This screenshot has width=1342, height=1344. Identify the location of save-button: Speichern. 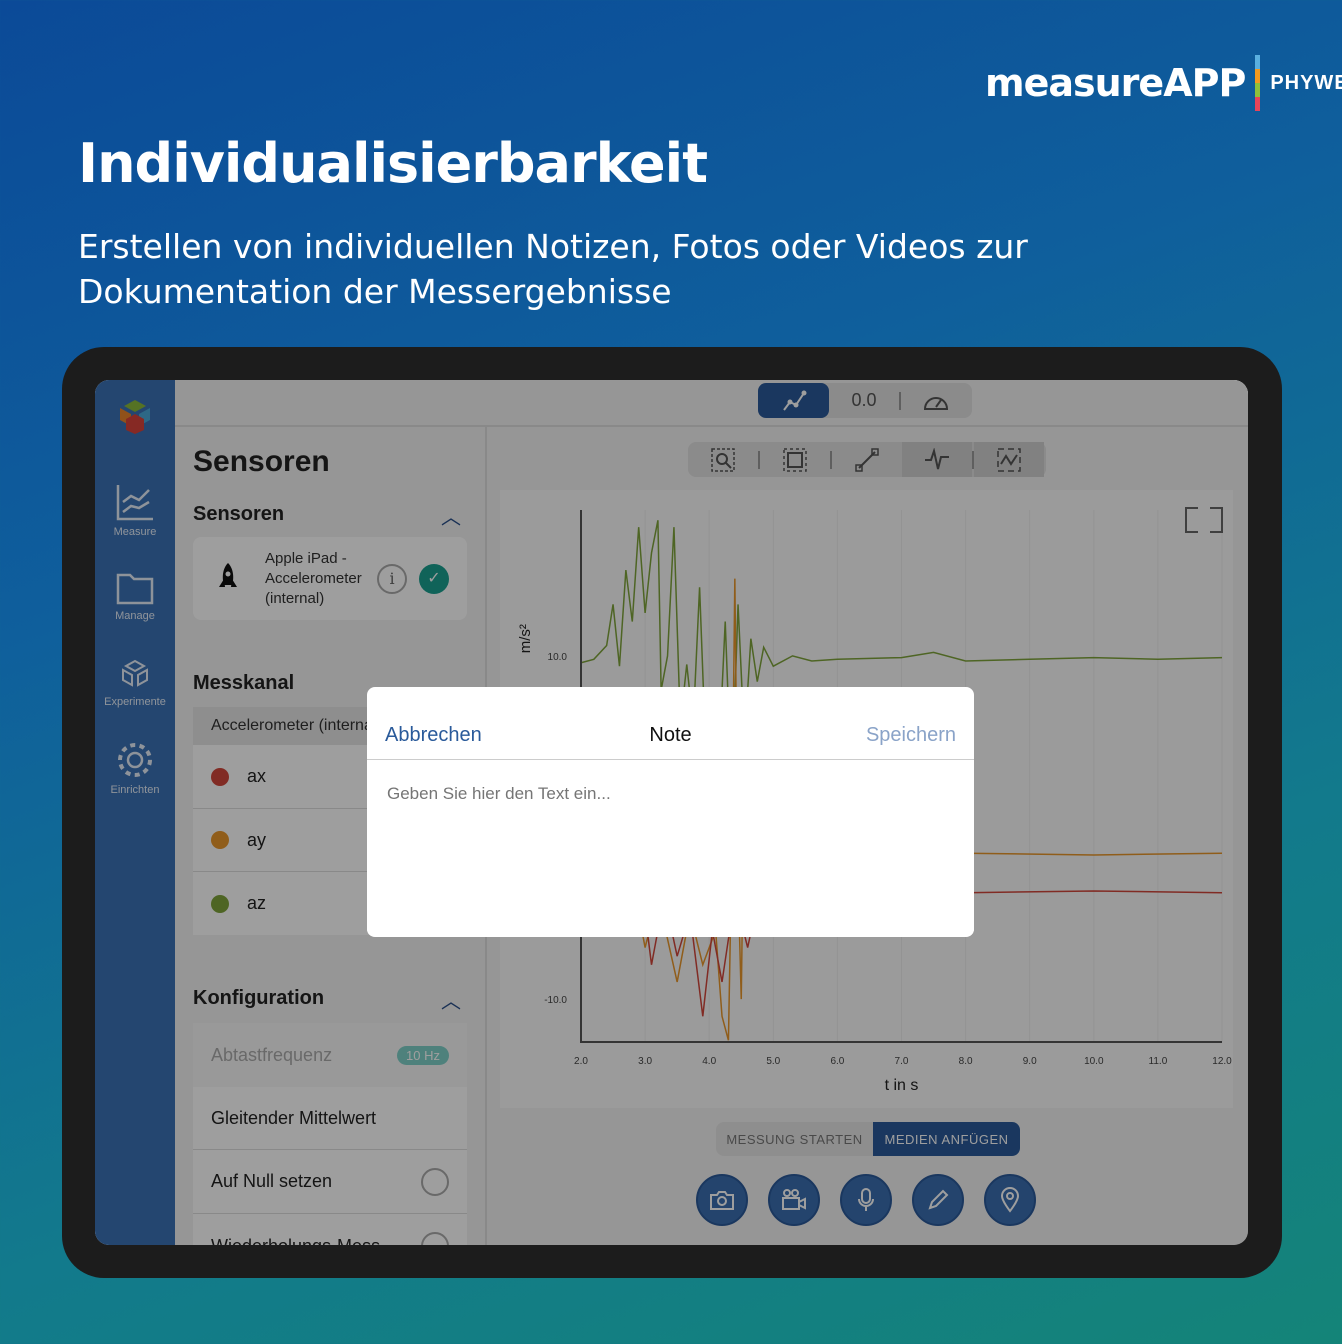
(911, 735).